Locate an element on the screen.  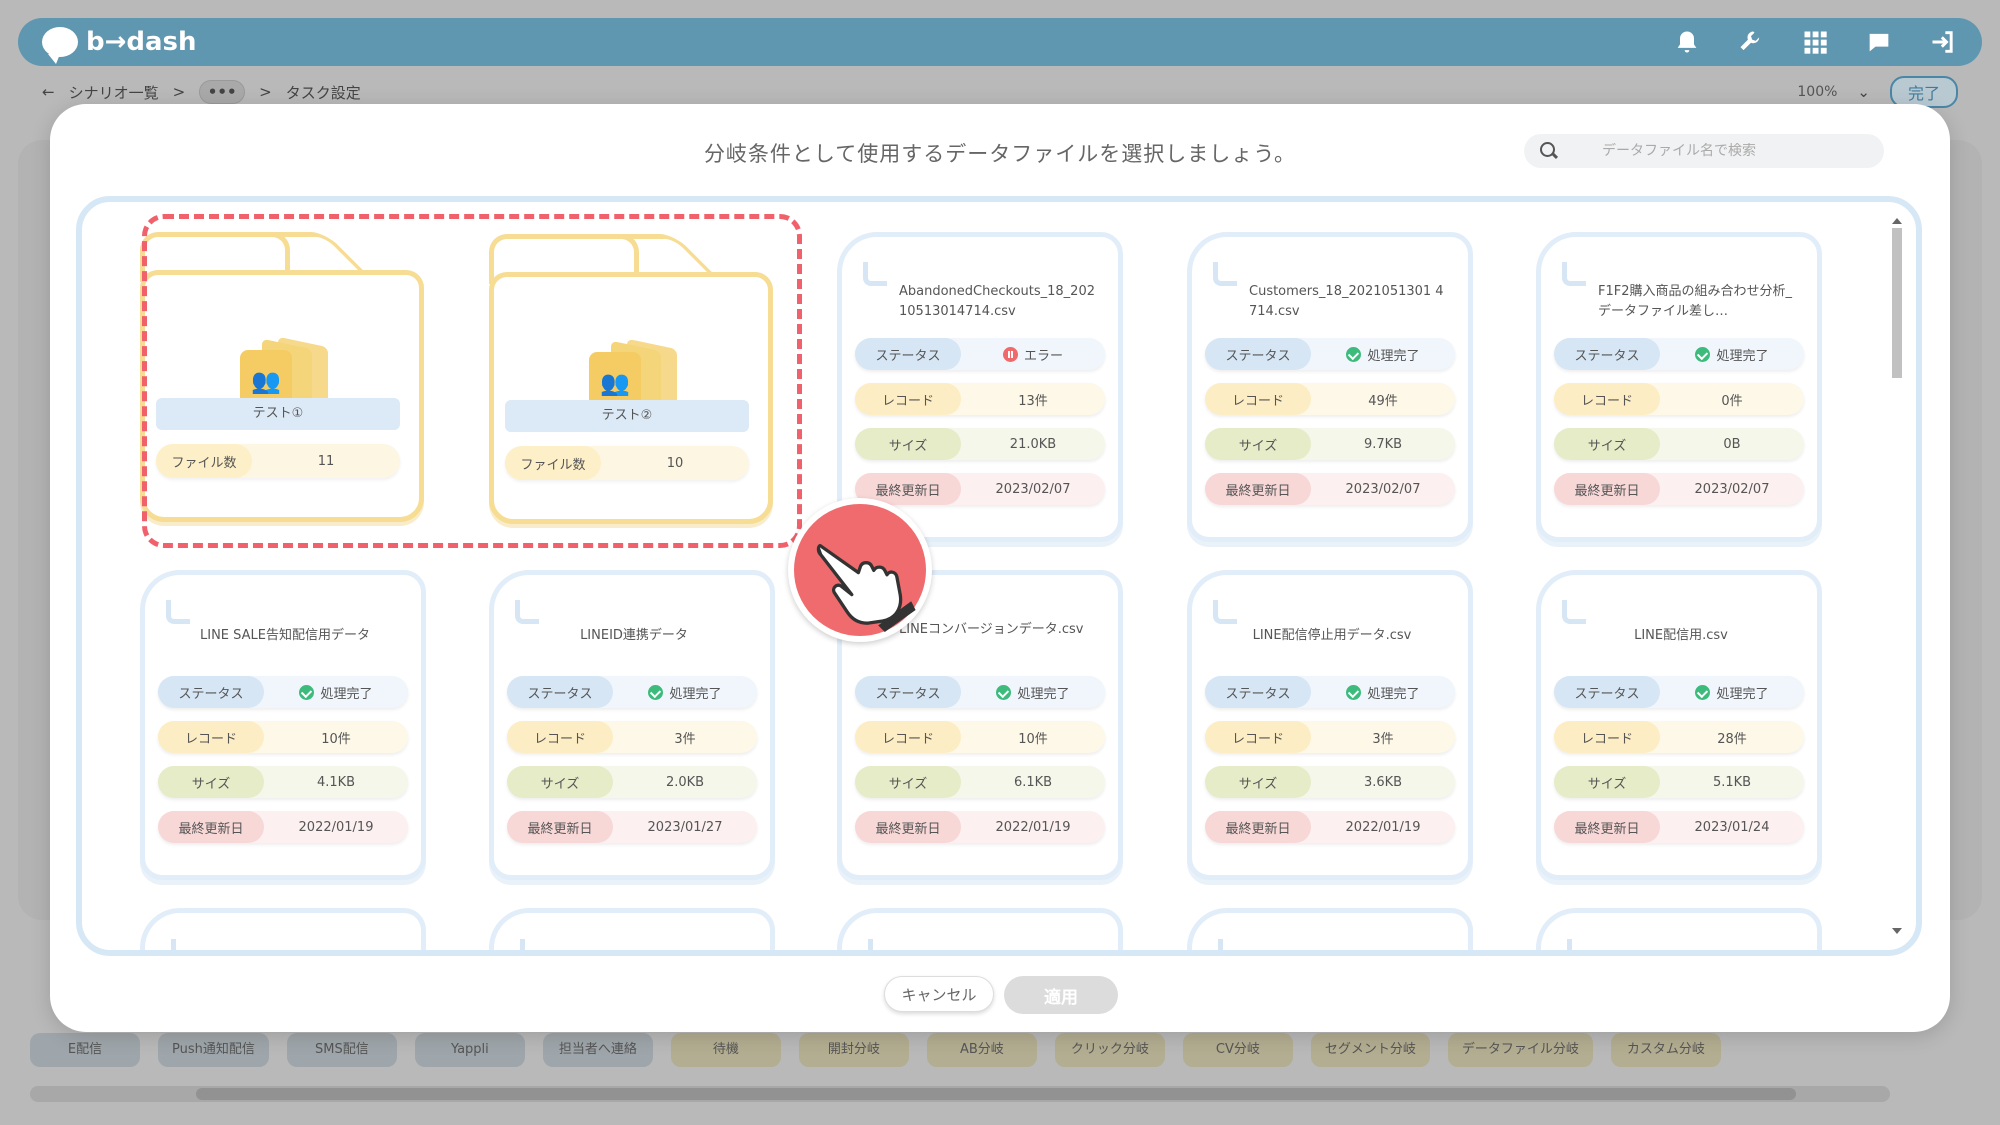
search-input is located at coordinates (1732, 151).